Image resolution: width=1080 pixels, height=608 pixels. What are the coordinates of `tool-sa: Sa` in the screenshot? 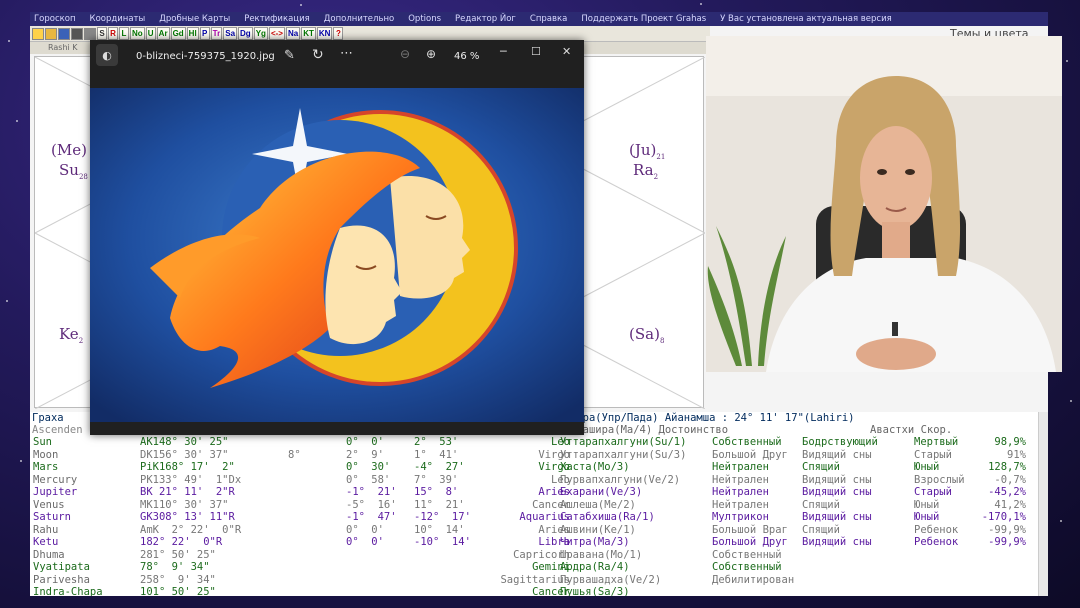 It's located at (230, 33).